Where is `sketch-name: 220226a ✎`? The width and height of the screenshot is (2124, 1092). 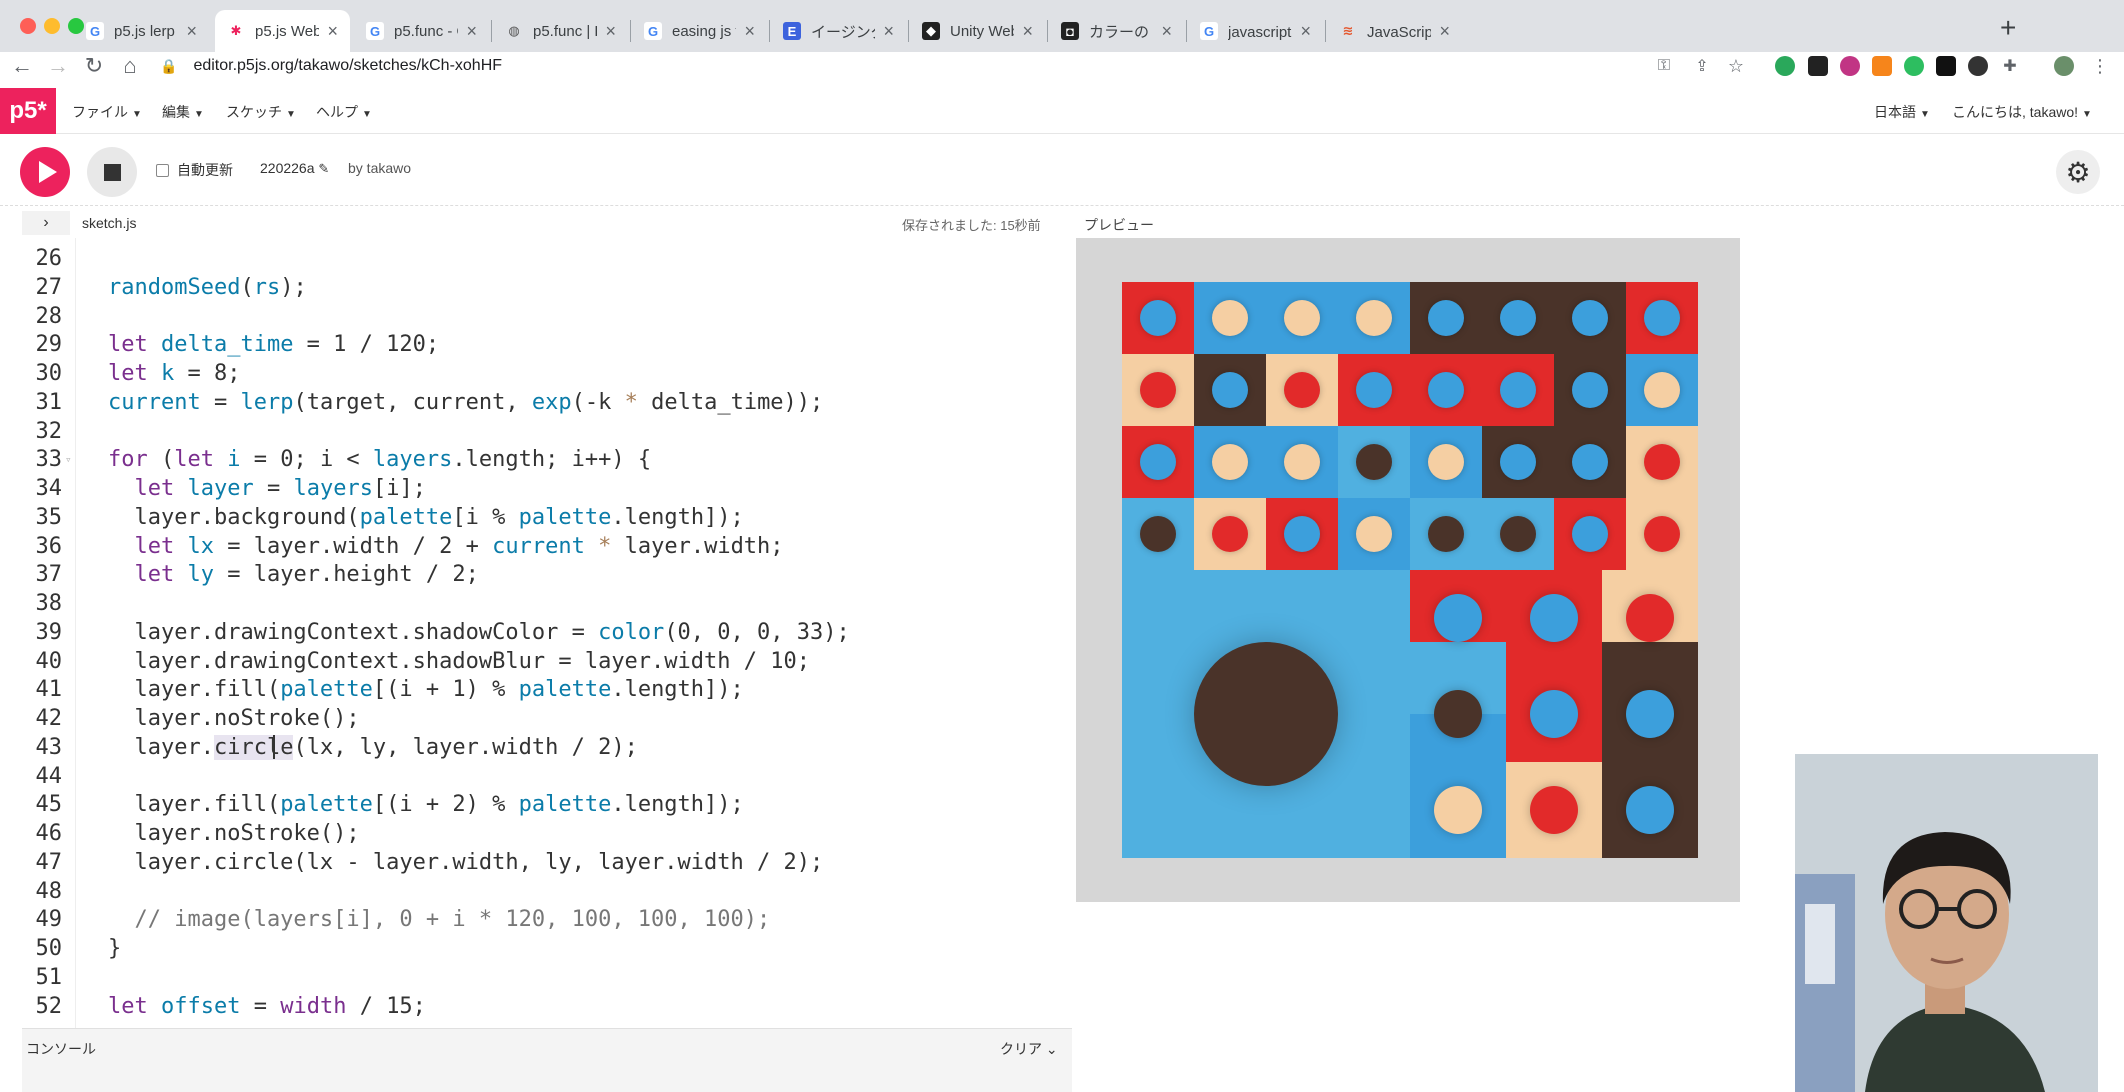
sketch-name: 220226a ✎ is located at coordinates (294, 168).